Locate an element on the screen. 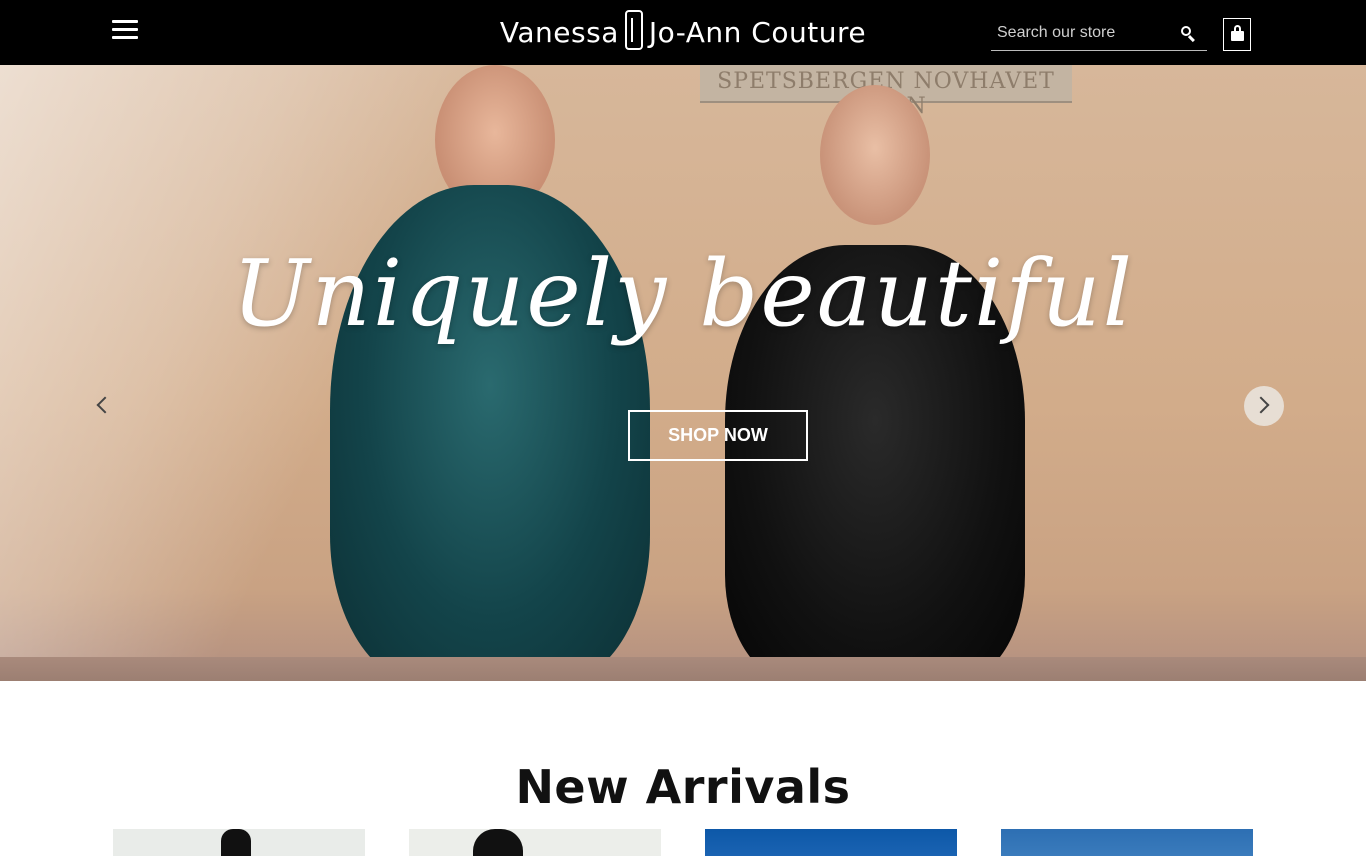  chevron-left-icon is located at coordinates (105, 405).